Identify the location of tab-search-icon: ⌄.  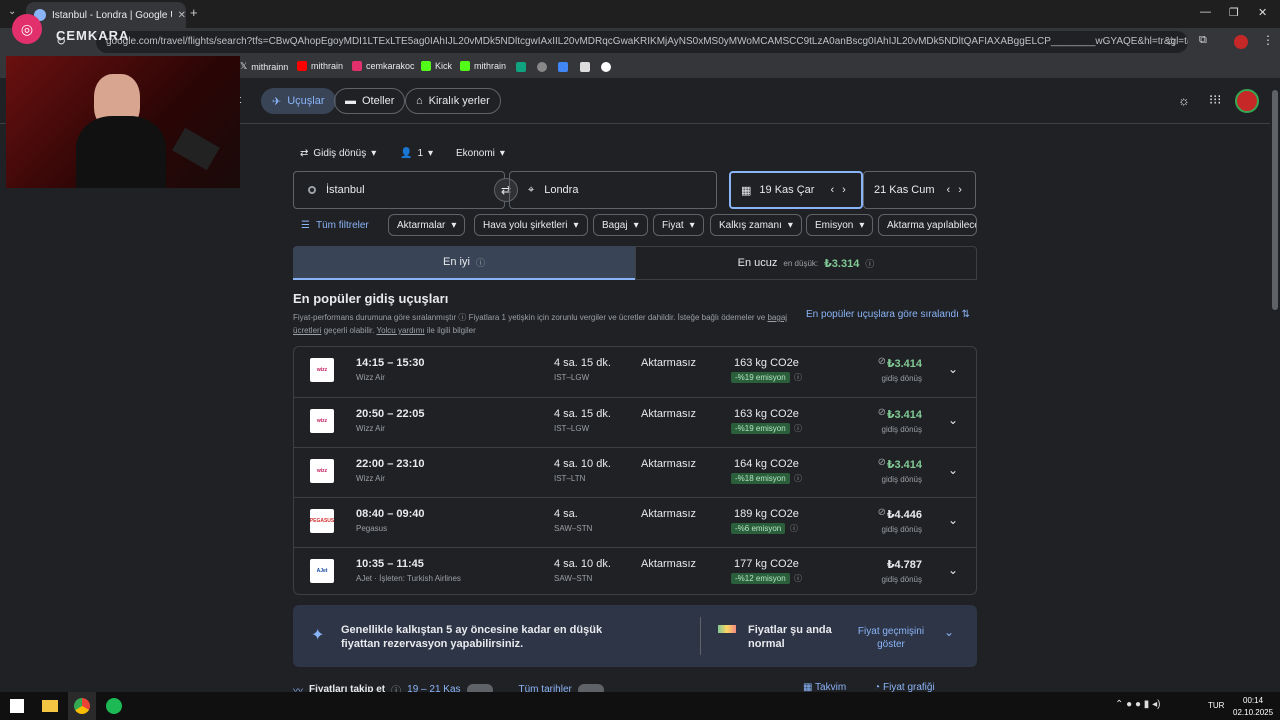
(12, 11).